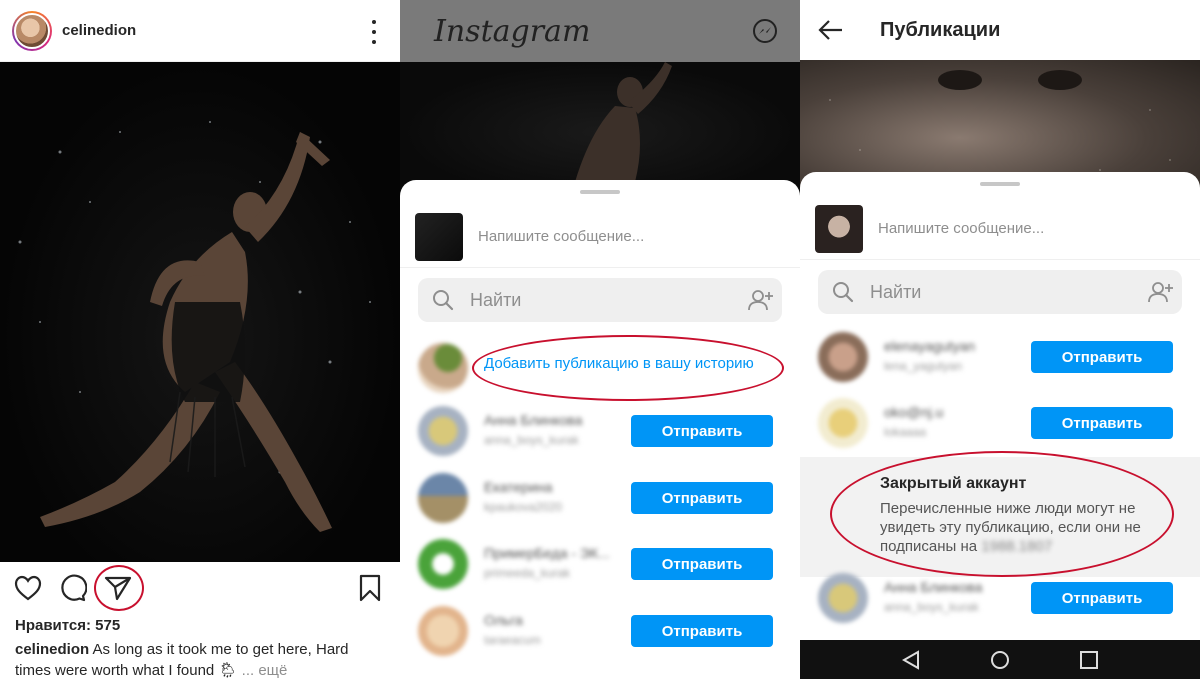 This screenshot has width=1200, height=679. Describe the element at coordinates (765, 33) in the screenshot. I see `messenger-icon` at that location.